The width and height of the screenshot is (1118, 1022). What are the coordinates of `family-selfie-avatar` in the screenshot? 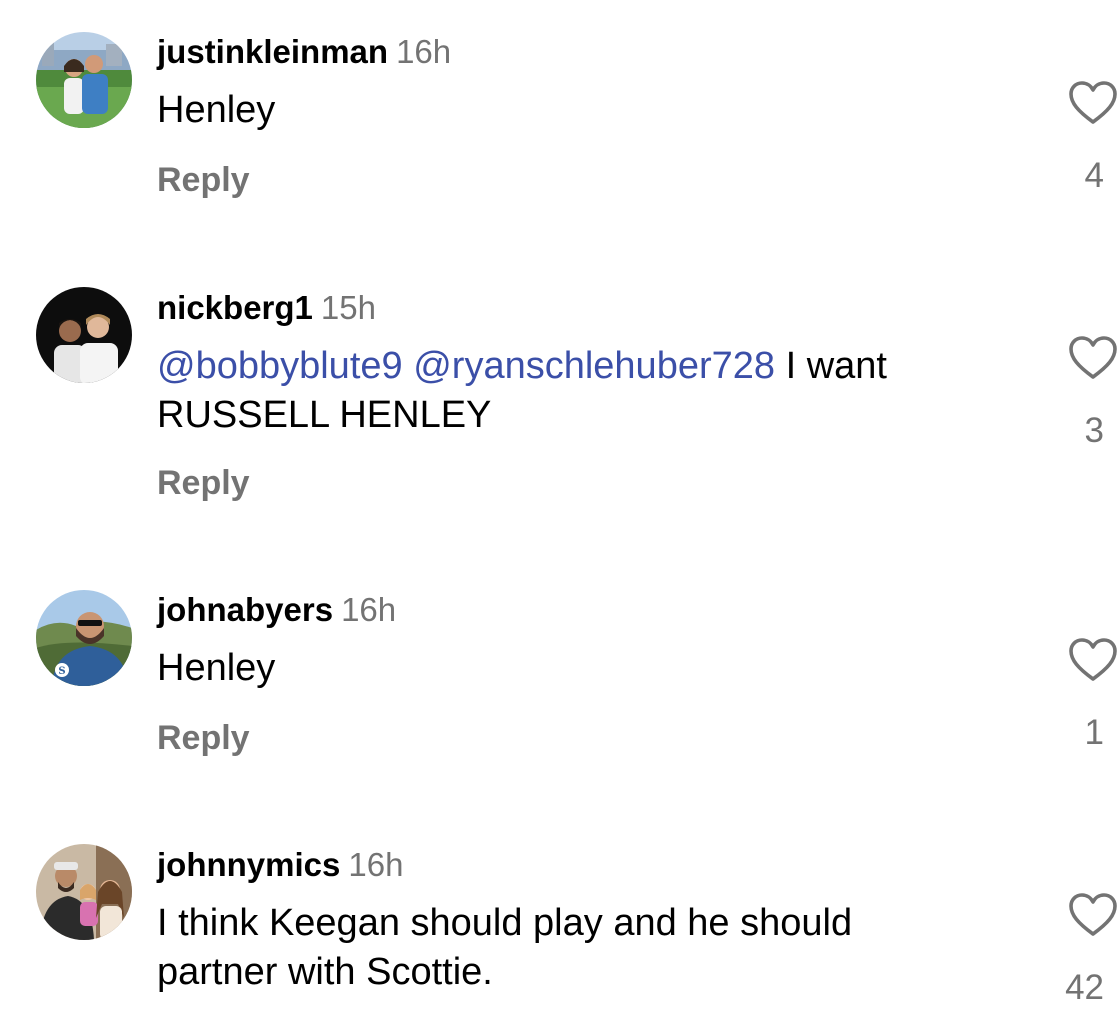 It's located at (84, 892).